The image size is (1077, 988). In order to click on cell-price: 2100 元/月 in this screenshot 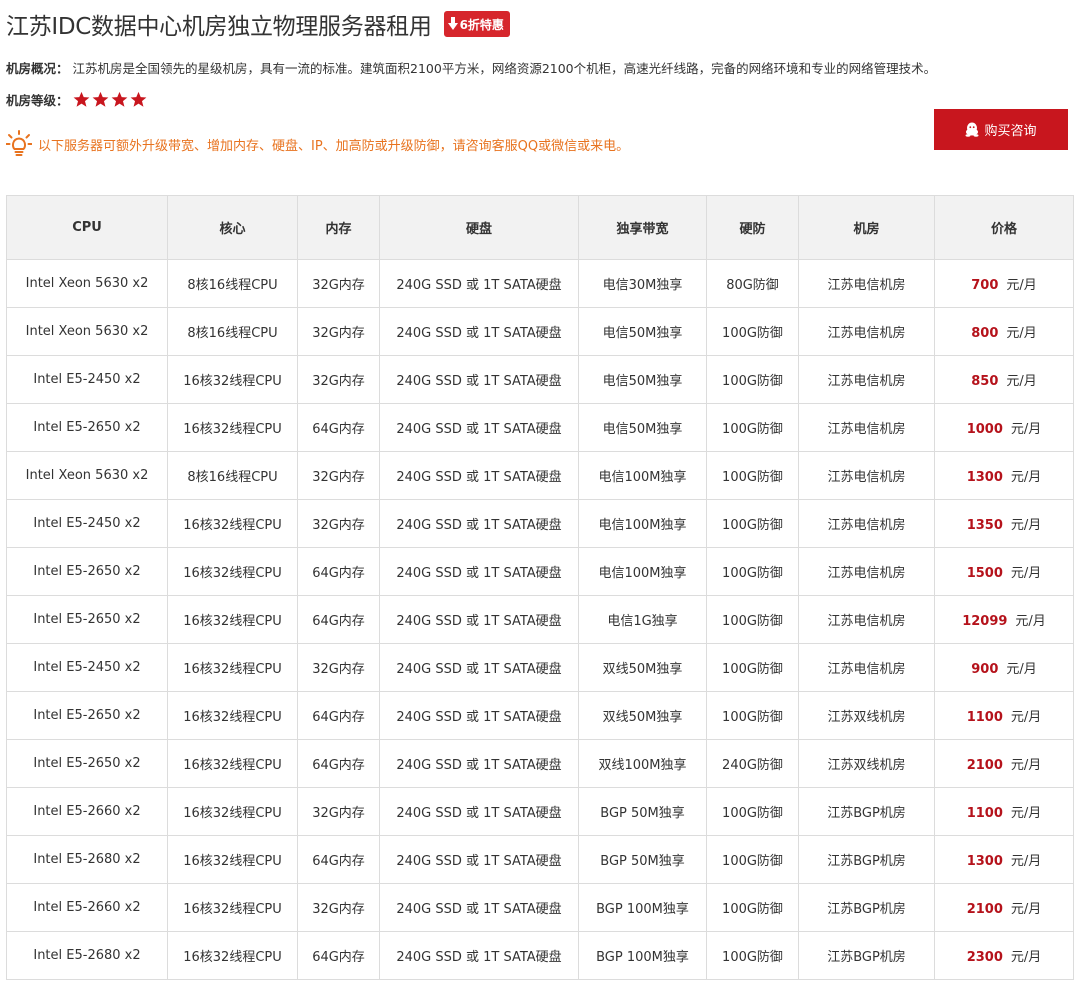, I will do `click(1004, 763)`.